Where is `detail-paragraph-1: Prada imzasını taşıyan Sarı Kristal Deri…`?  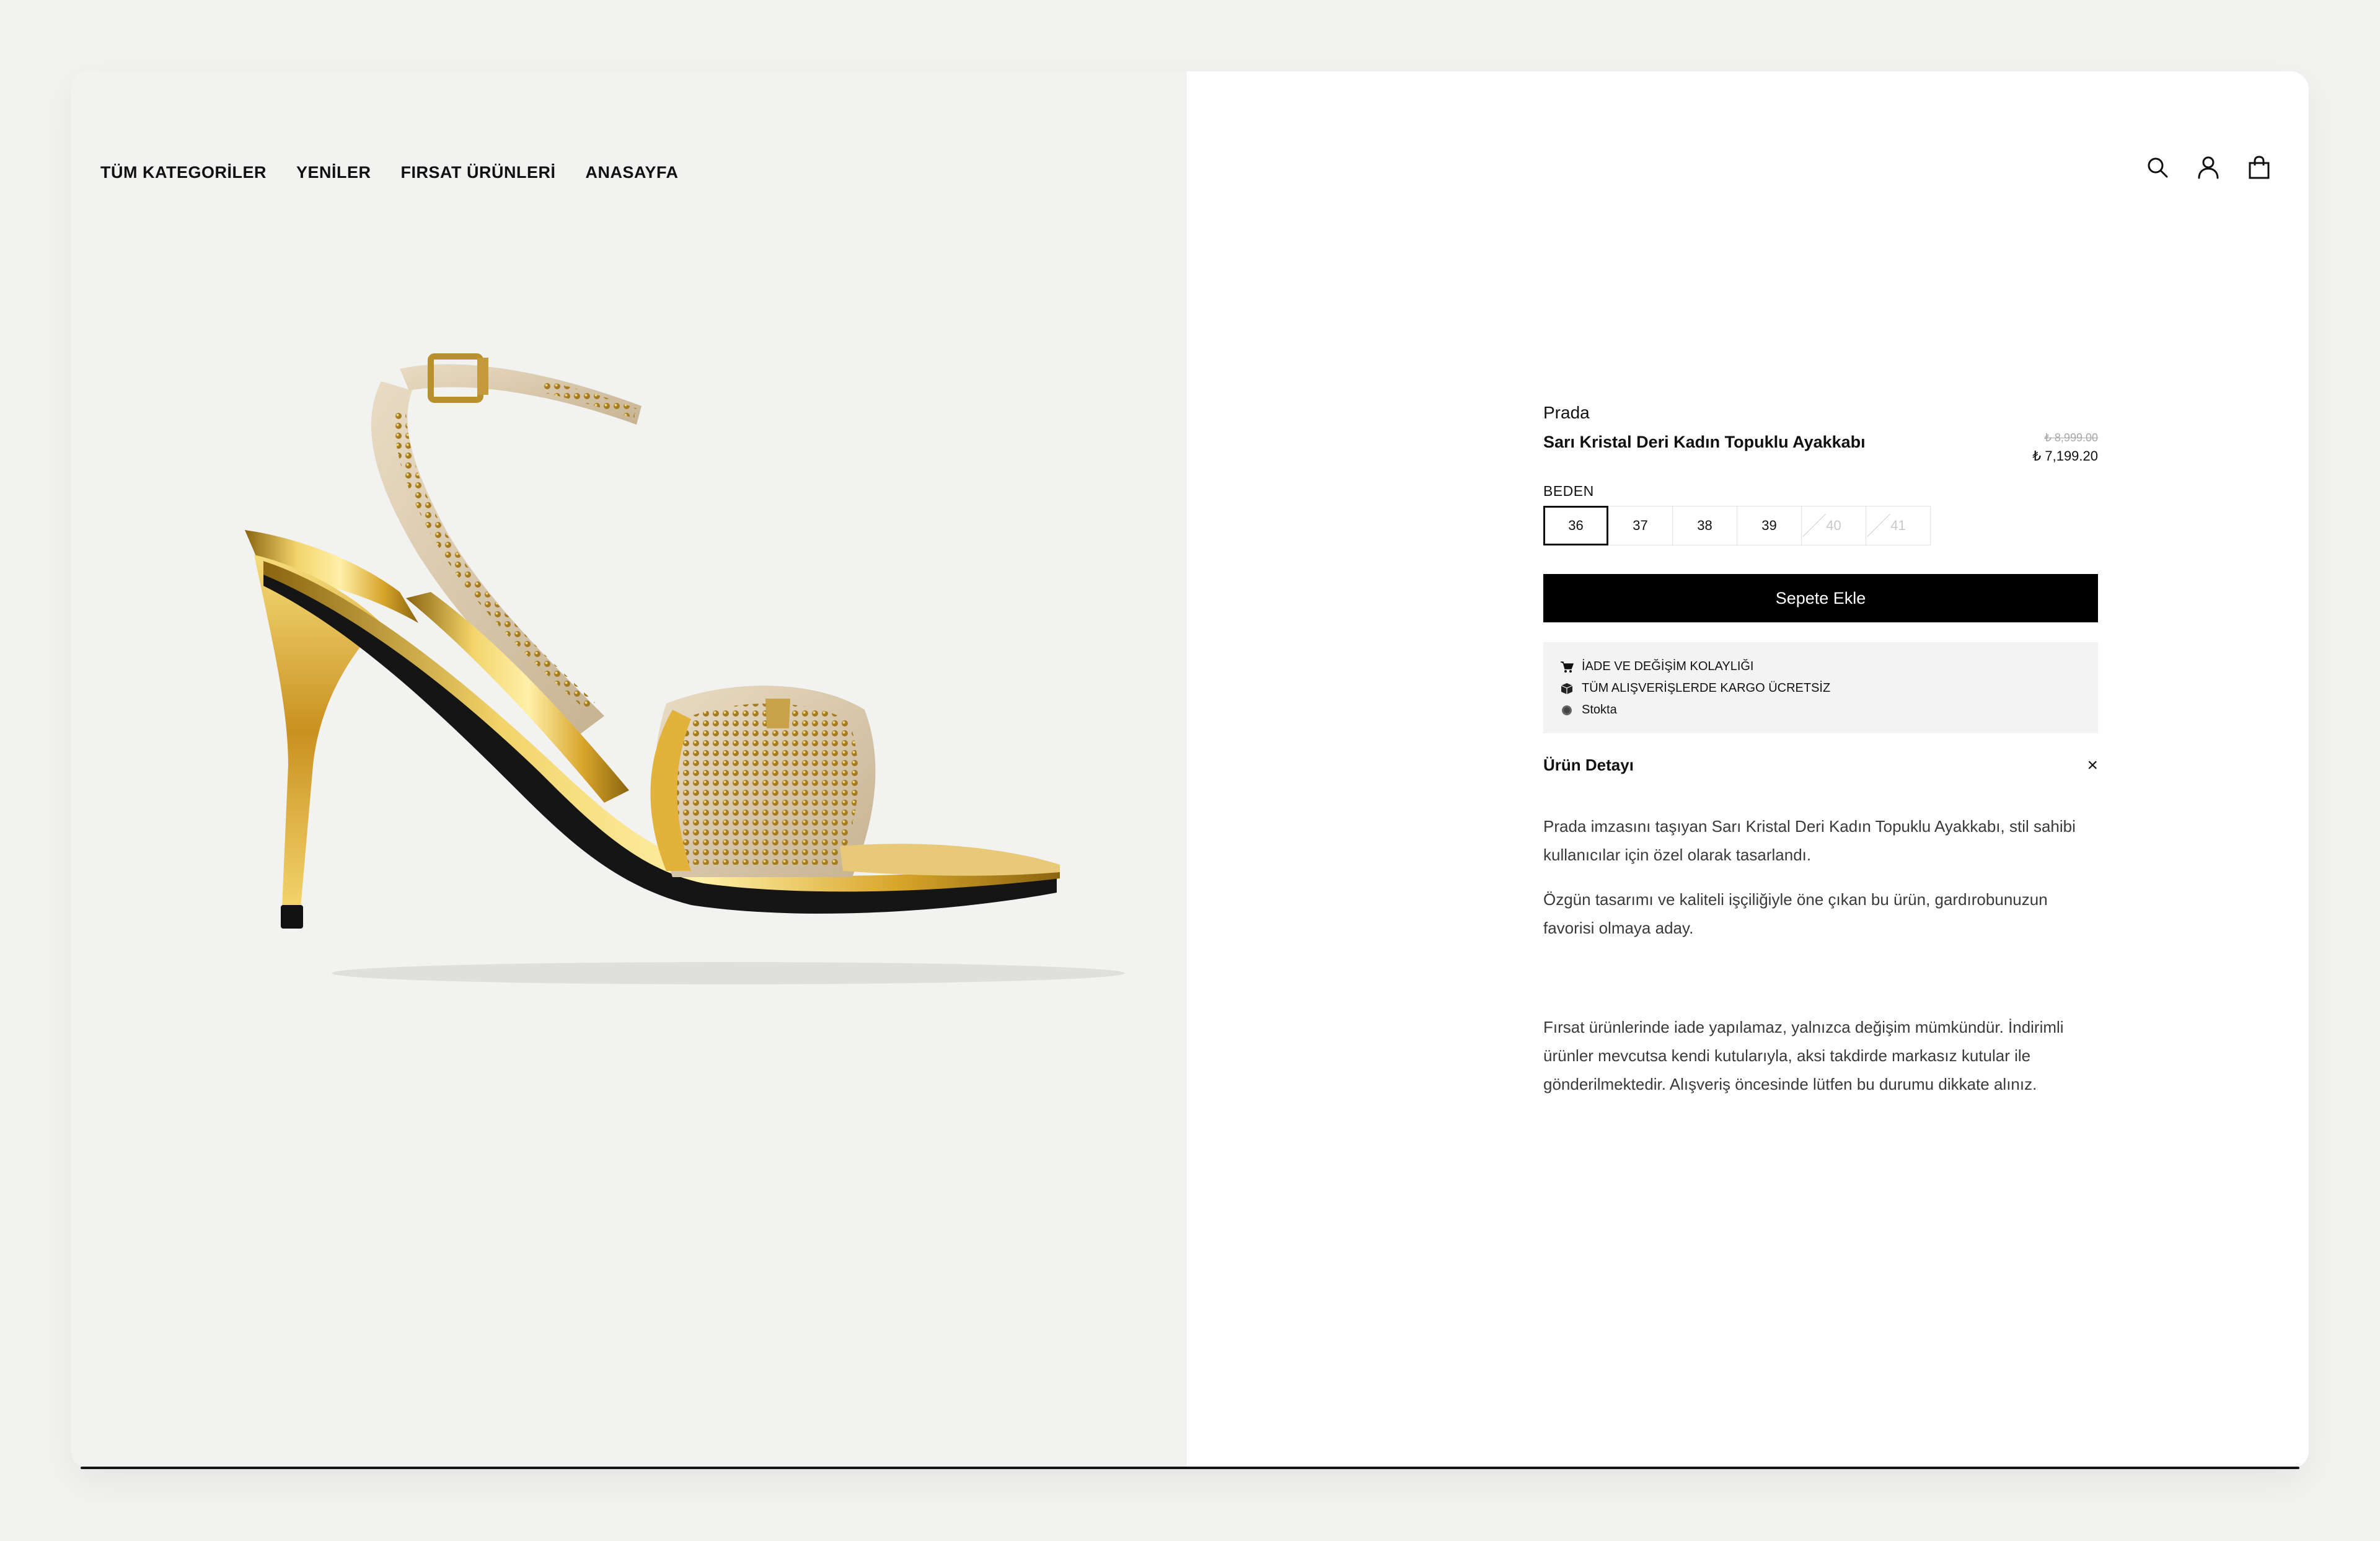 detail-paragraph-1: Prada imzasını taşıyan Sarı Kristal Deri… is located at coordinates (1809, 840).